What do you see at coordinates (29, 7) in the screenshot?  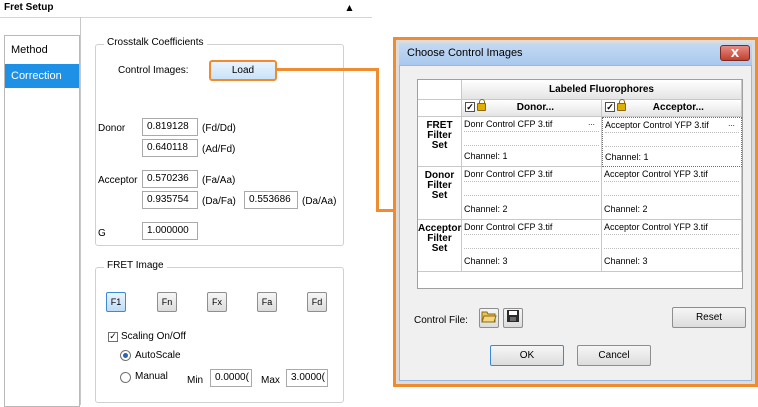 I see `panel-title: Fret Setup` at bounding box center [29, 7].